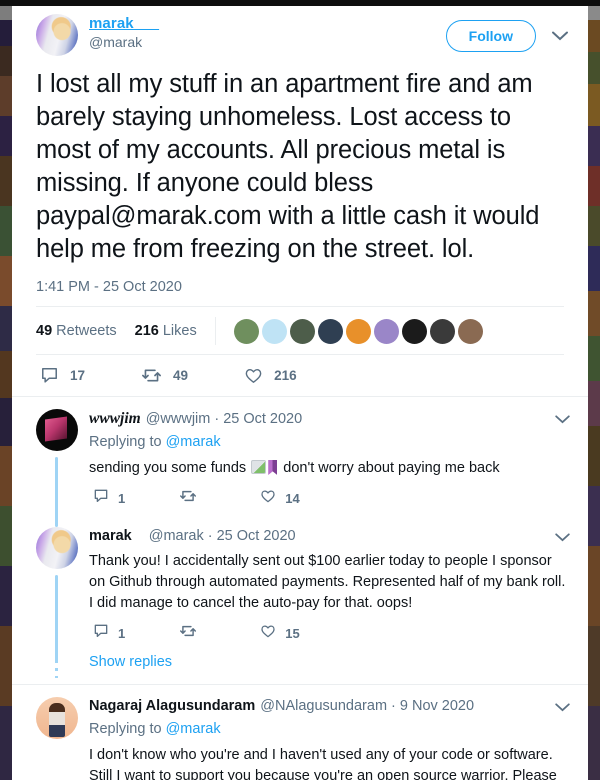 The width and height of the screenshot is (600, 780). Describe the element at coordinates (122, 498) in the screenshot. I see `reply-count: 1` at that location.